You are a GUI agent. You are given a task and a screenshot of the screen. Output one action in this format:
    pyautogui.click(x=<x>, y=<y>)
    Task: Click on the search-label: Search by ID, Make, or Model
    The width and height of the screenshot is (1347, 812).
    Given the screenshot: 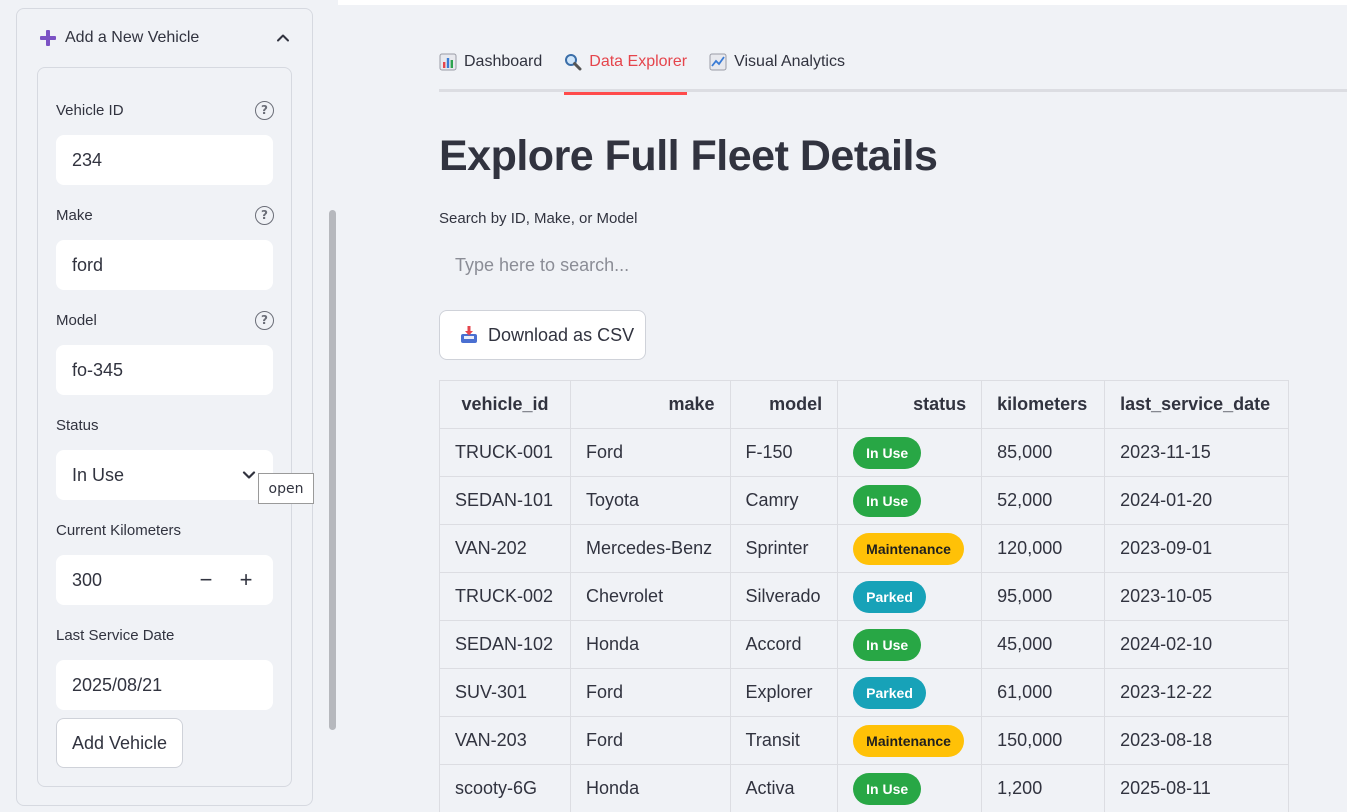 What is the action you would take?
    pyautogui.click(x=538, y=218)
    